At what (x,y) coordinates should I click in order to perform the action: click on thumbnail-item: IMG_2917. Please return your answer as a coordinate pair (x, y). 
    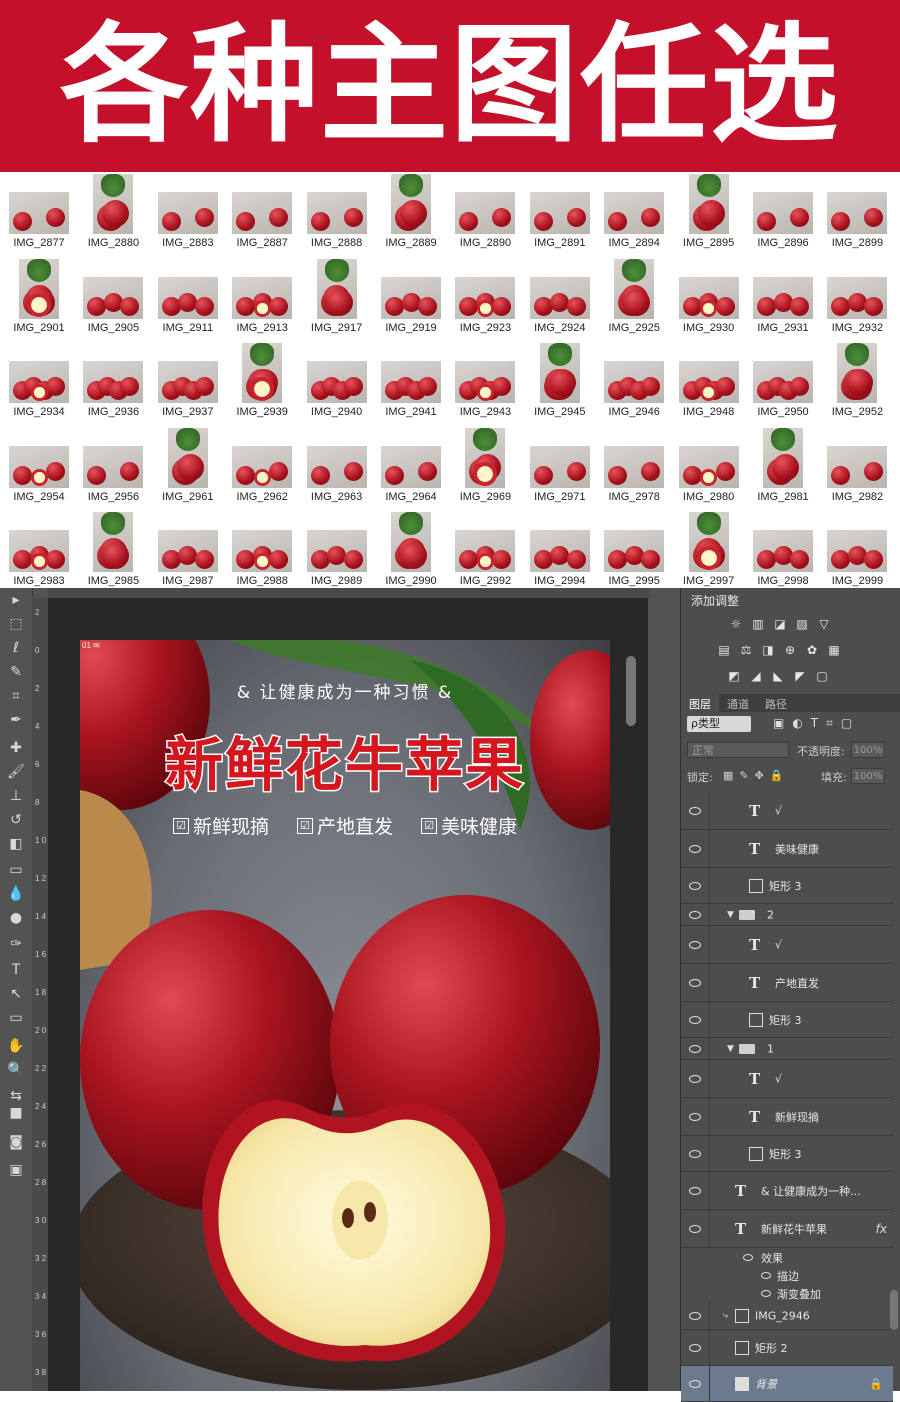
    Looking at the image, I should click on (337, 295).